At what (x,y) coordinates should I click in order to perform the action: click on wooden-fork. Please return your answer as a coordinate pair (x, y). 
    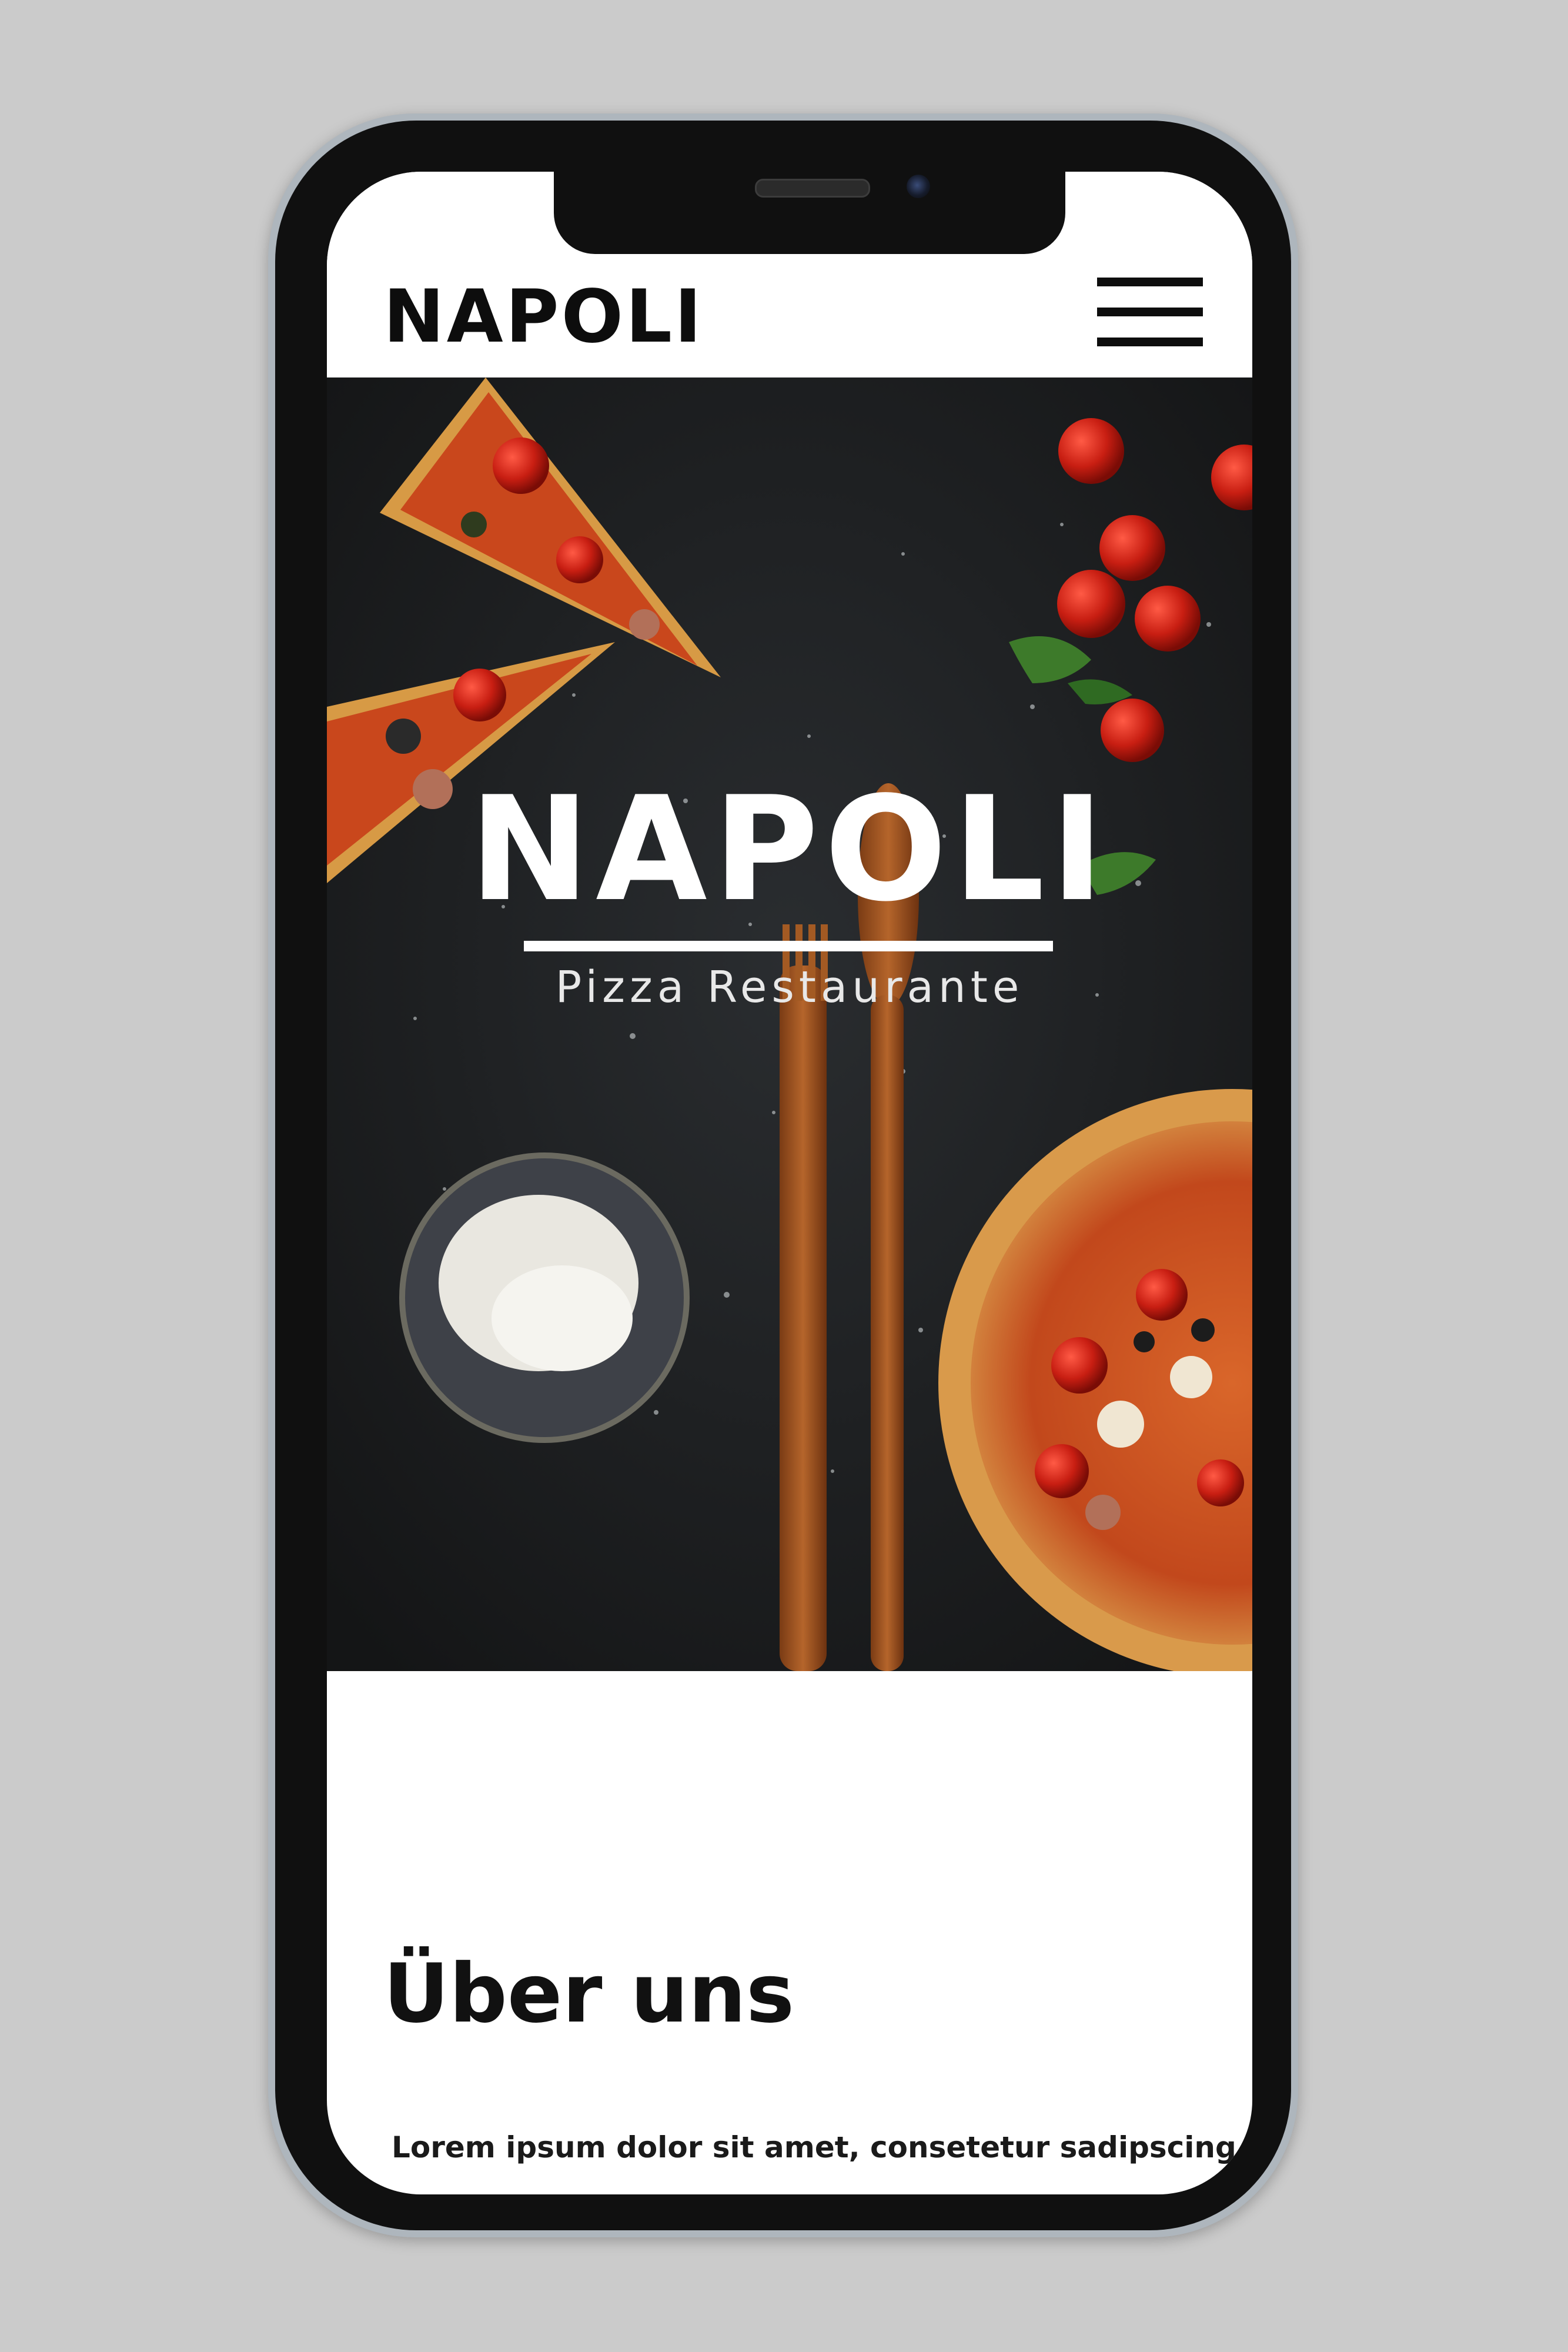
    Looking at the image, I should click on (804, 1297).